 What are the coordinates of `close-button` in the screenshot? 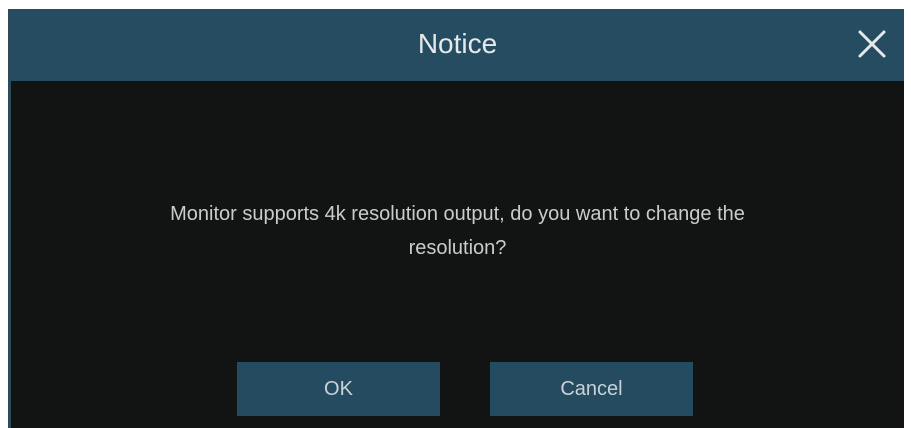 It's located at (872, 44).